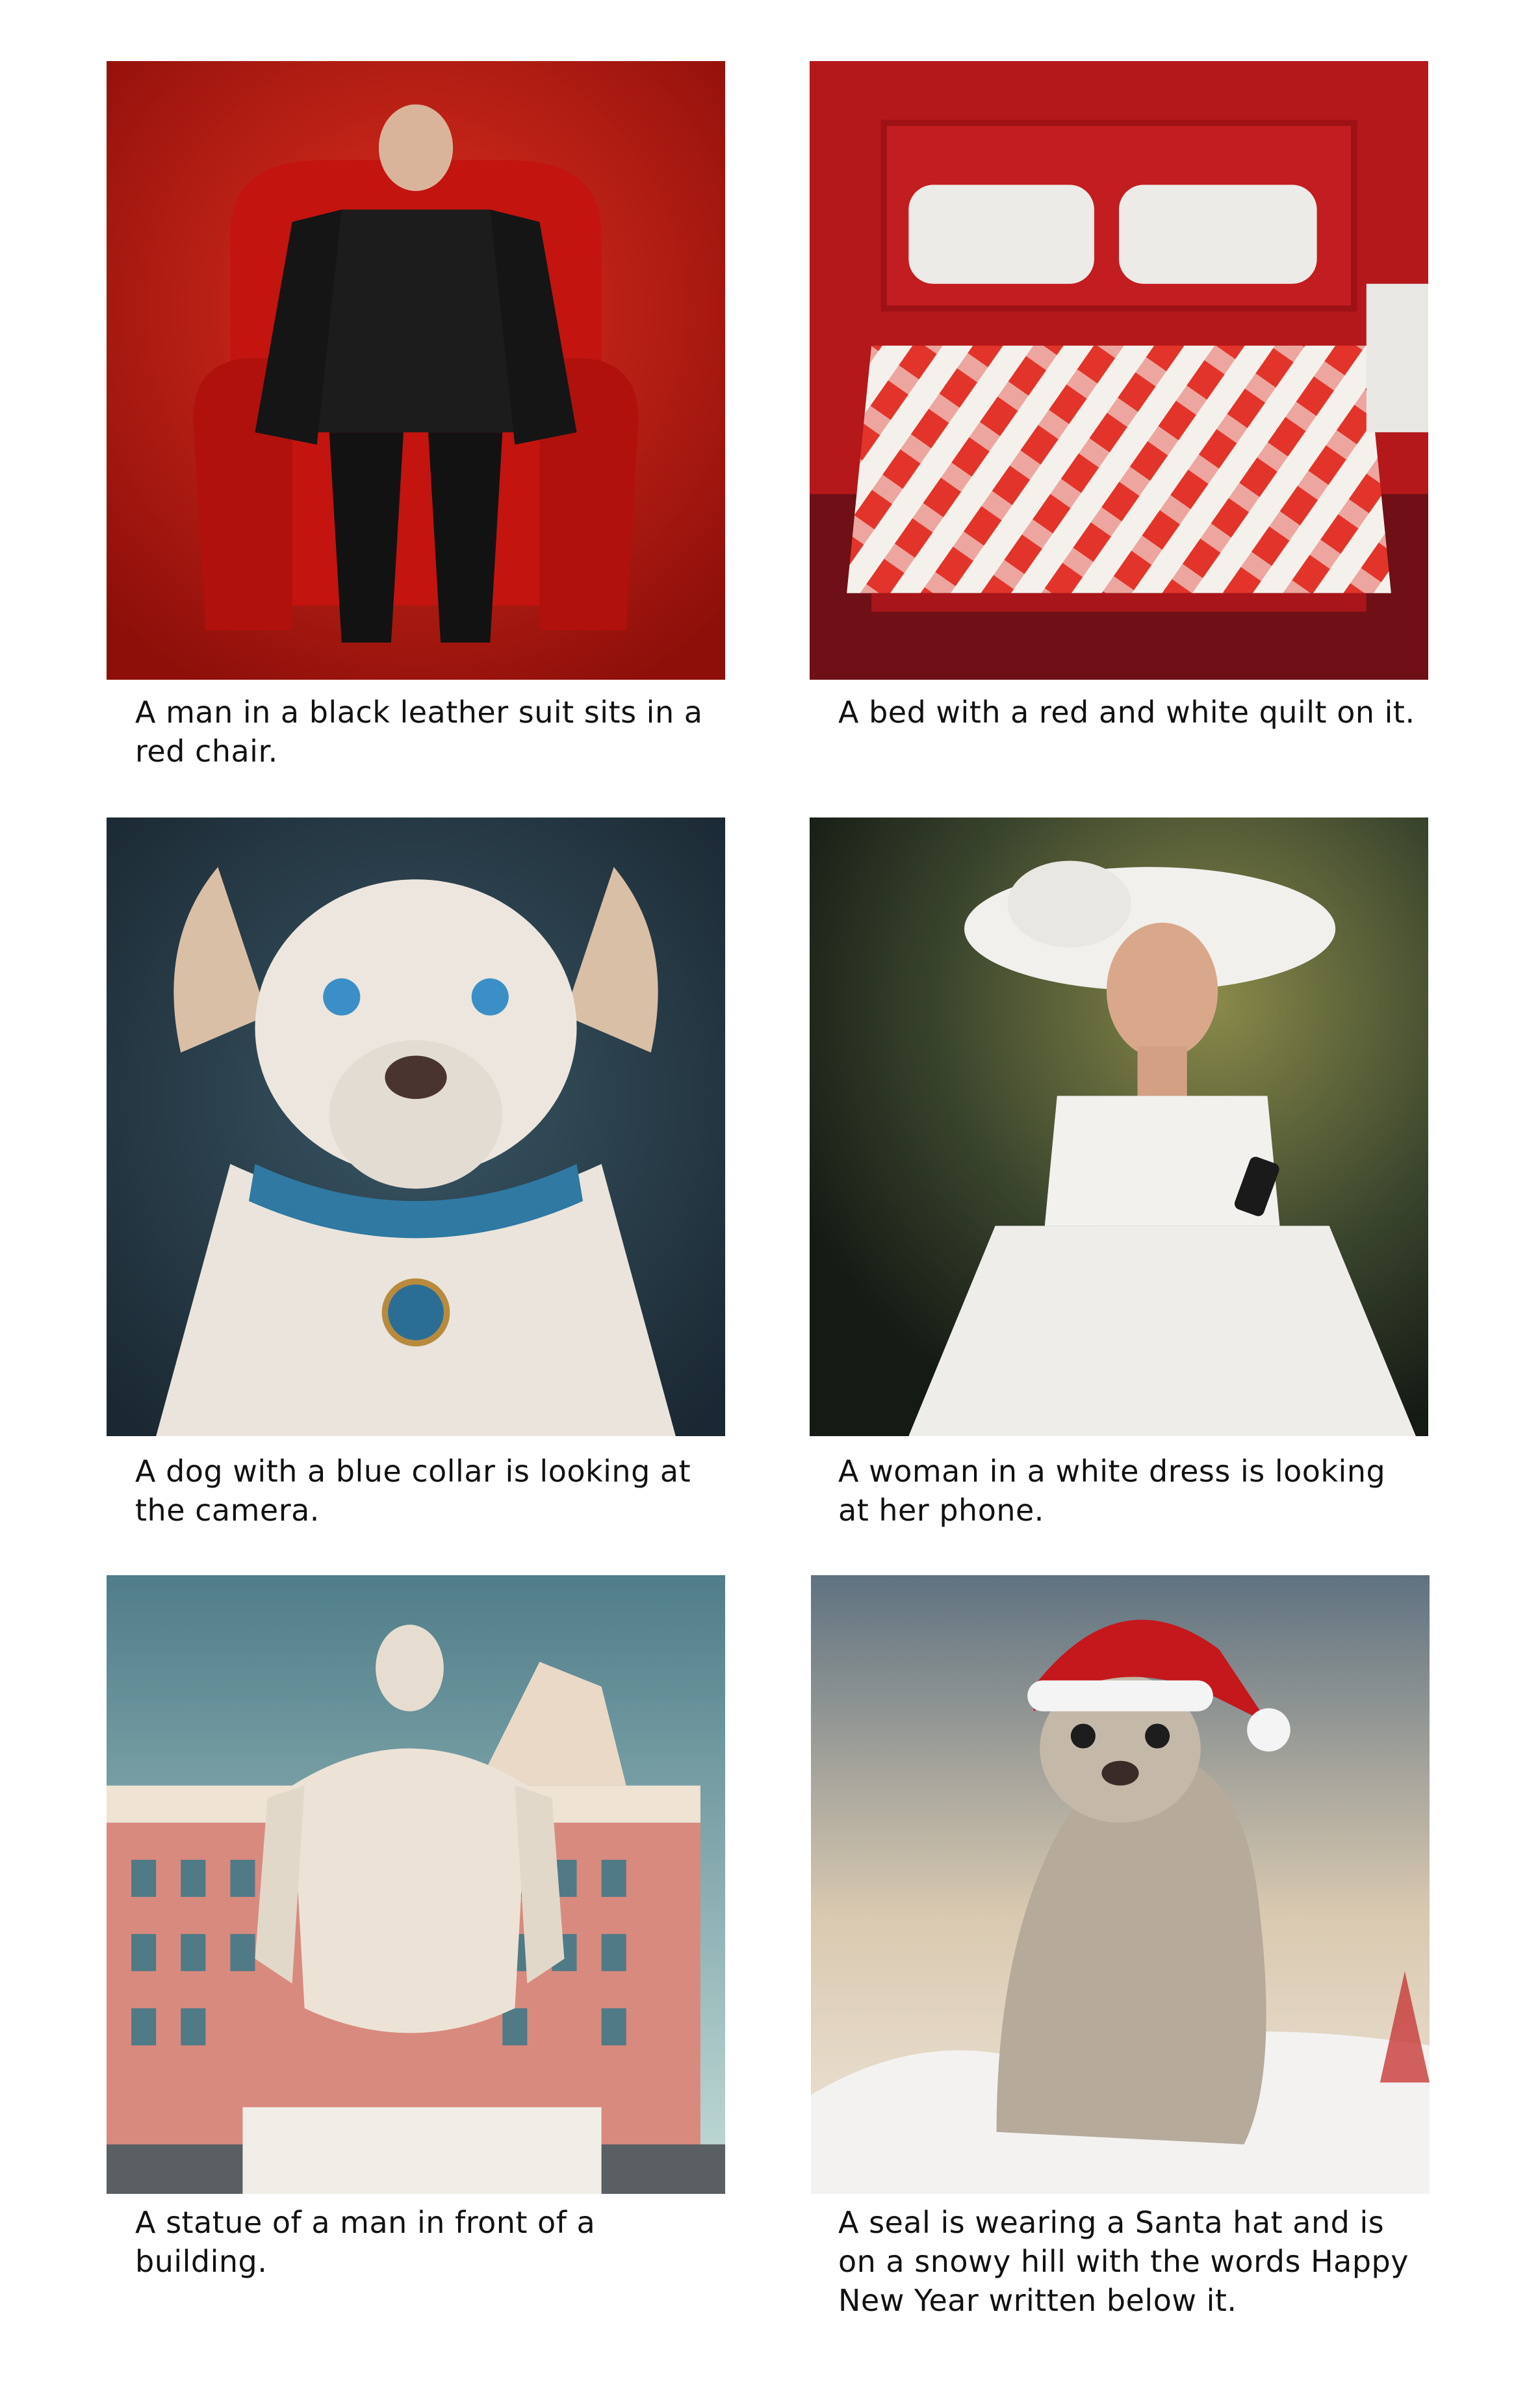 This screenshot has height=2407, width=1540. What do you see at coordinates (1119, 1126) in the screenshot?
I see `image-woman-white-dress` at bounding box center [1119, 1126].